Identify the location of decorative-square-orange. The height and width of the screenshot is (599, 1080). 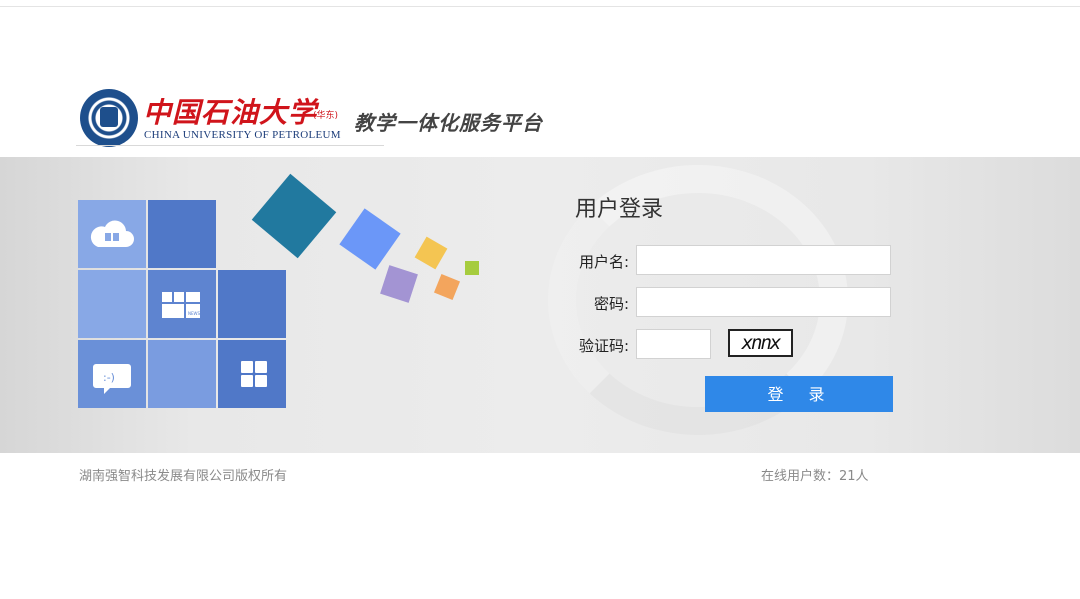
(447, 287).